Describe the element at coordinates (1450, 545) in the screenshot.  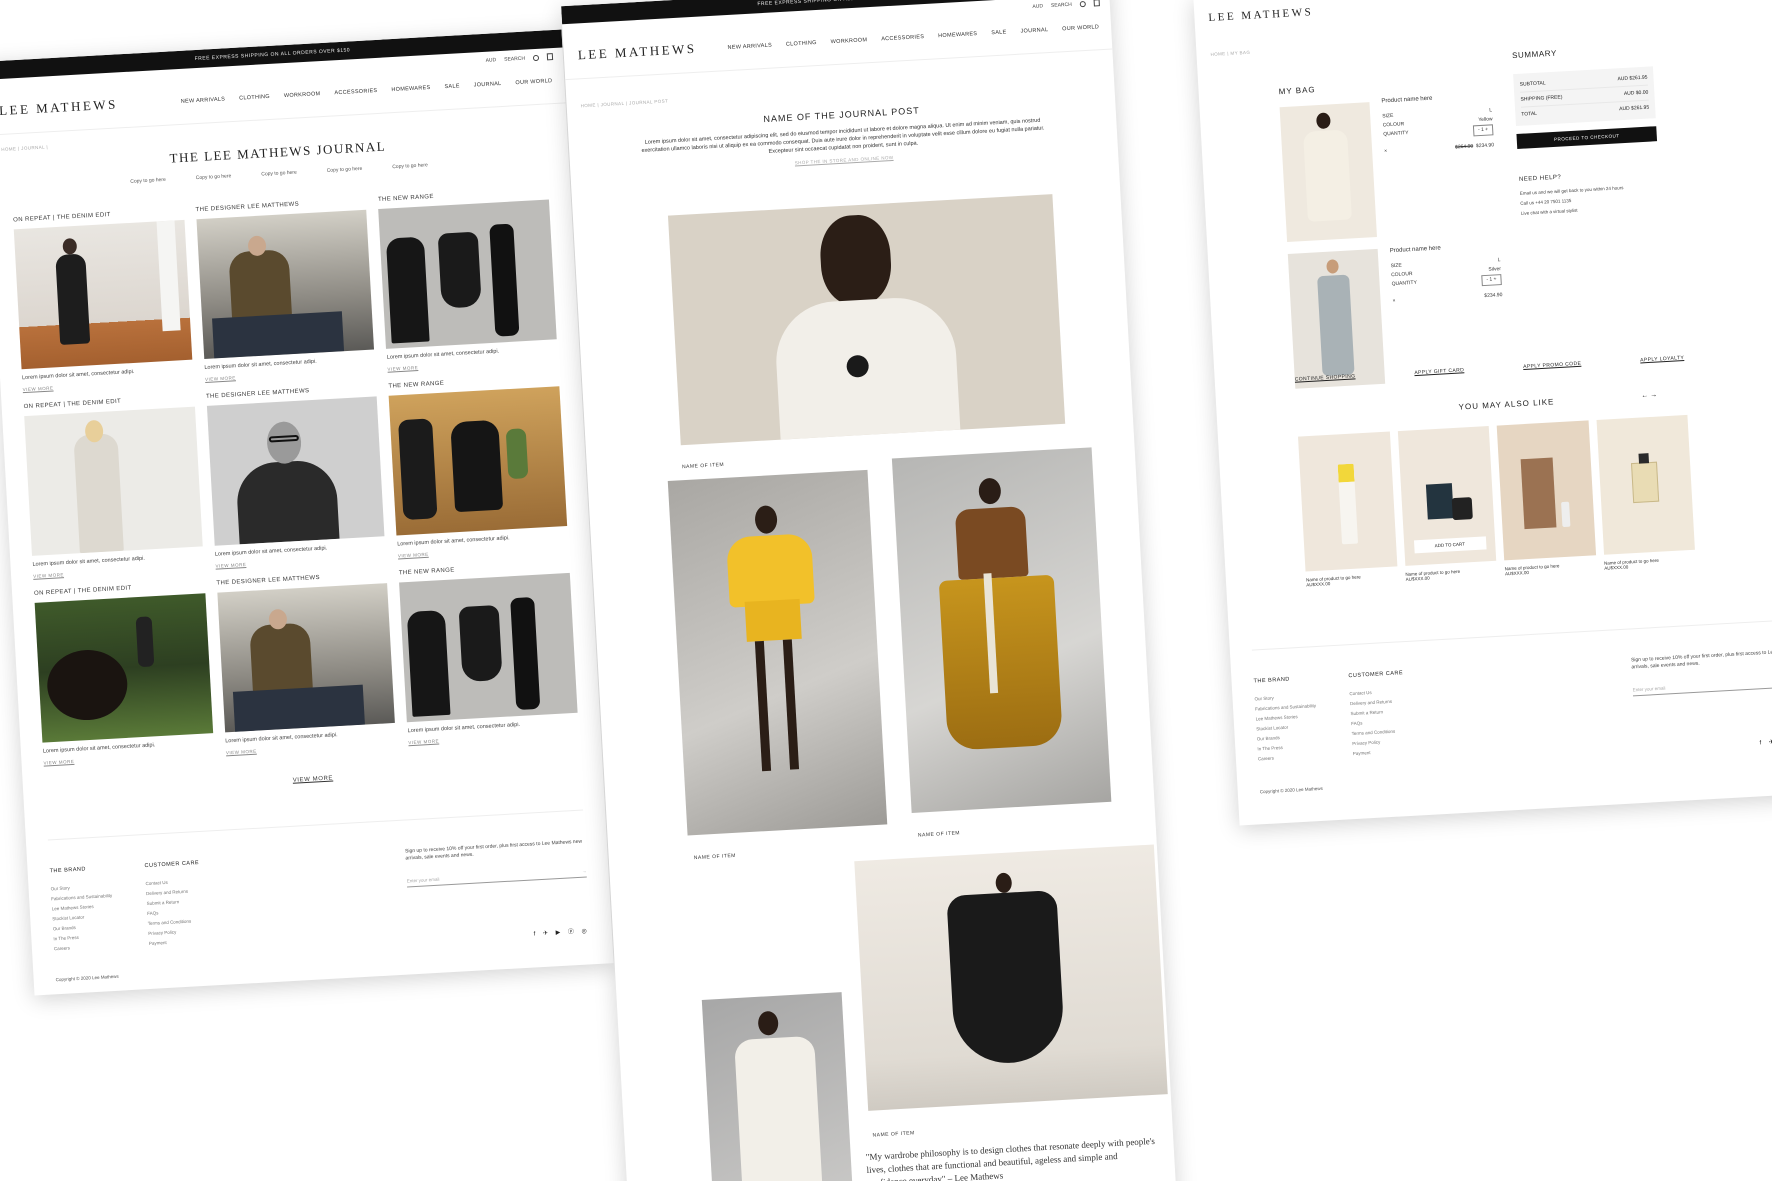
I see `add-to-cart-button: ADD TO CART` at that location.